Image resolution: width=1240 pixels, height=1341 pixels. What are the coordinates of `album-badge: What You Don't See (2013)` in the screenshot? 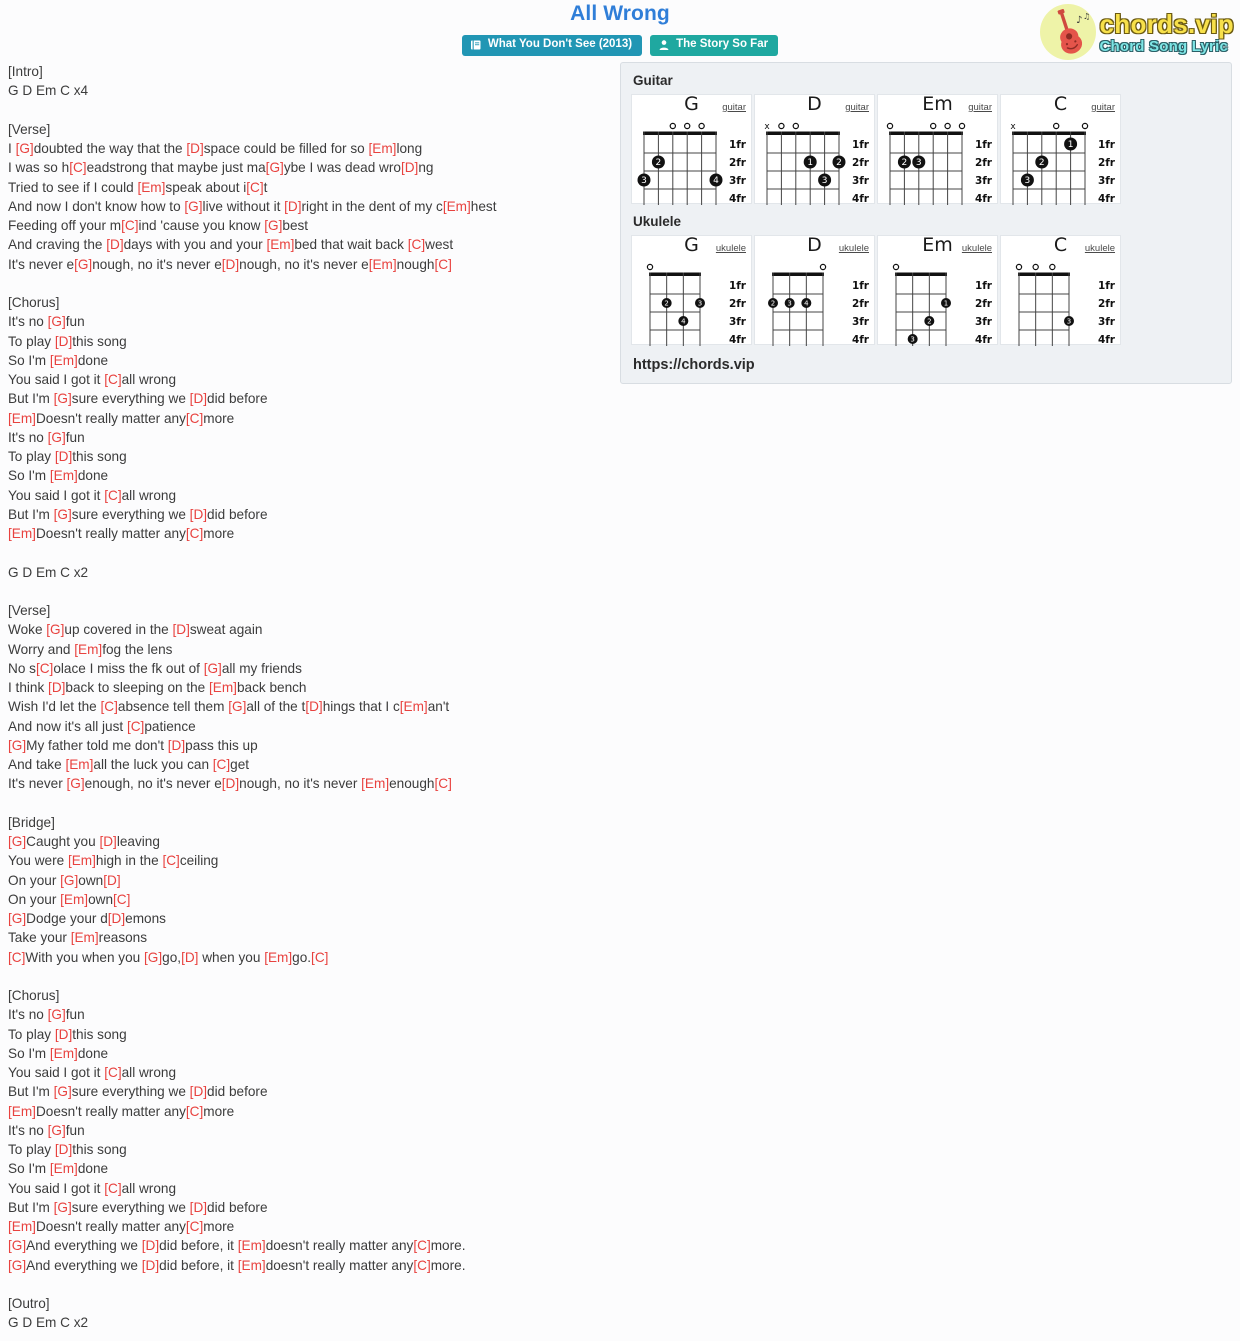 It's located at (552, 45).